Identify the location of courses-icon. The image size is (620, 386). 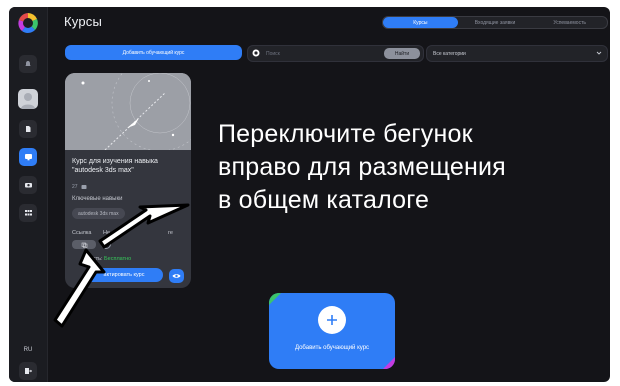
(28, 157).